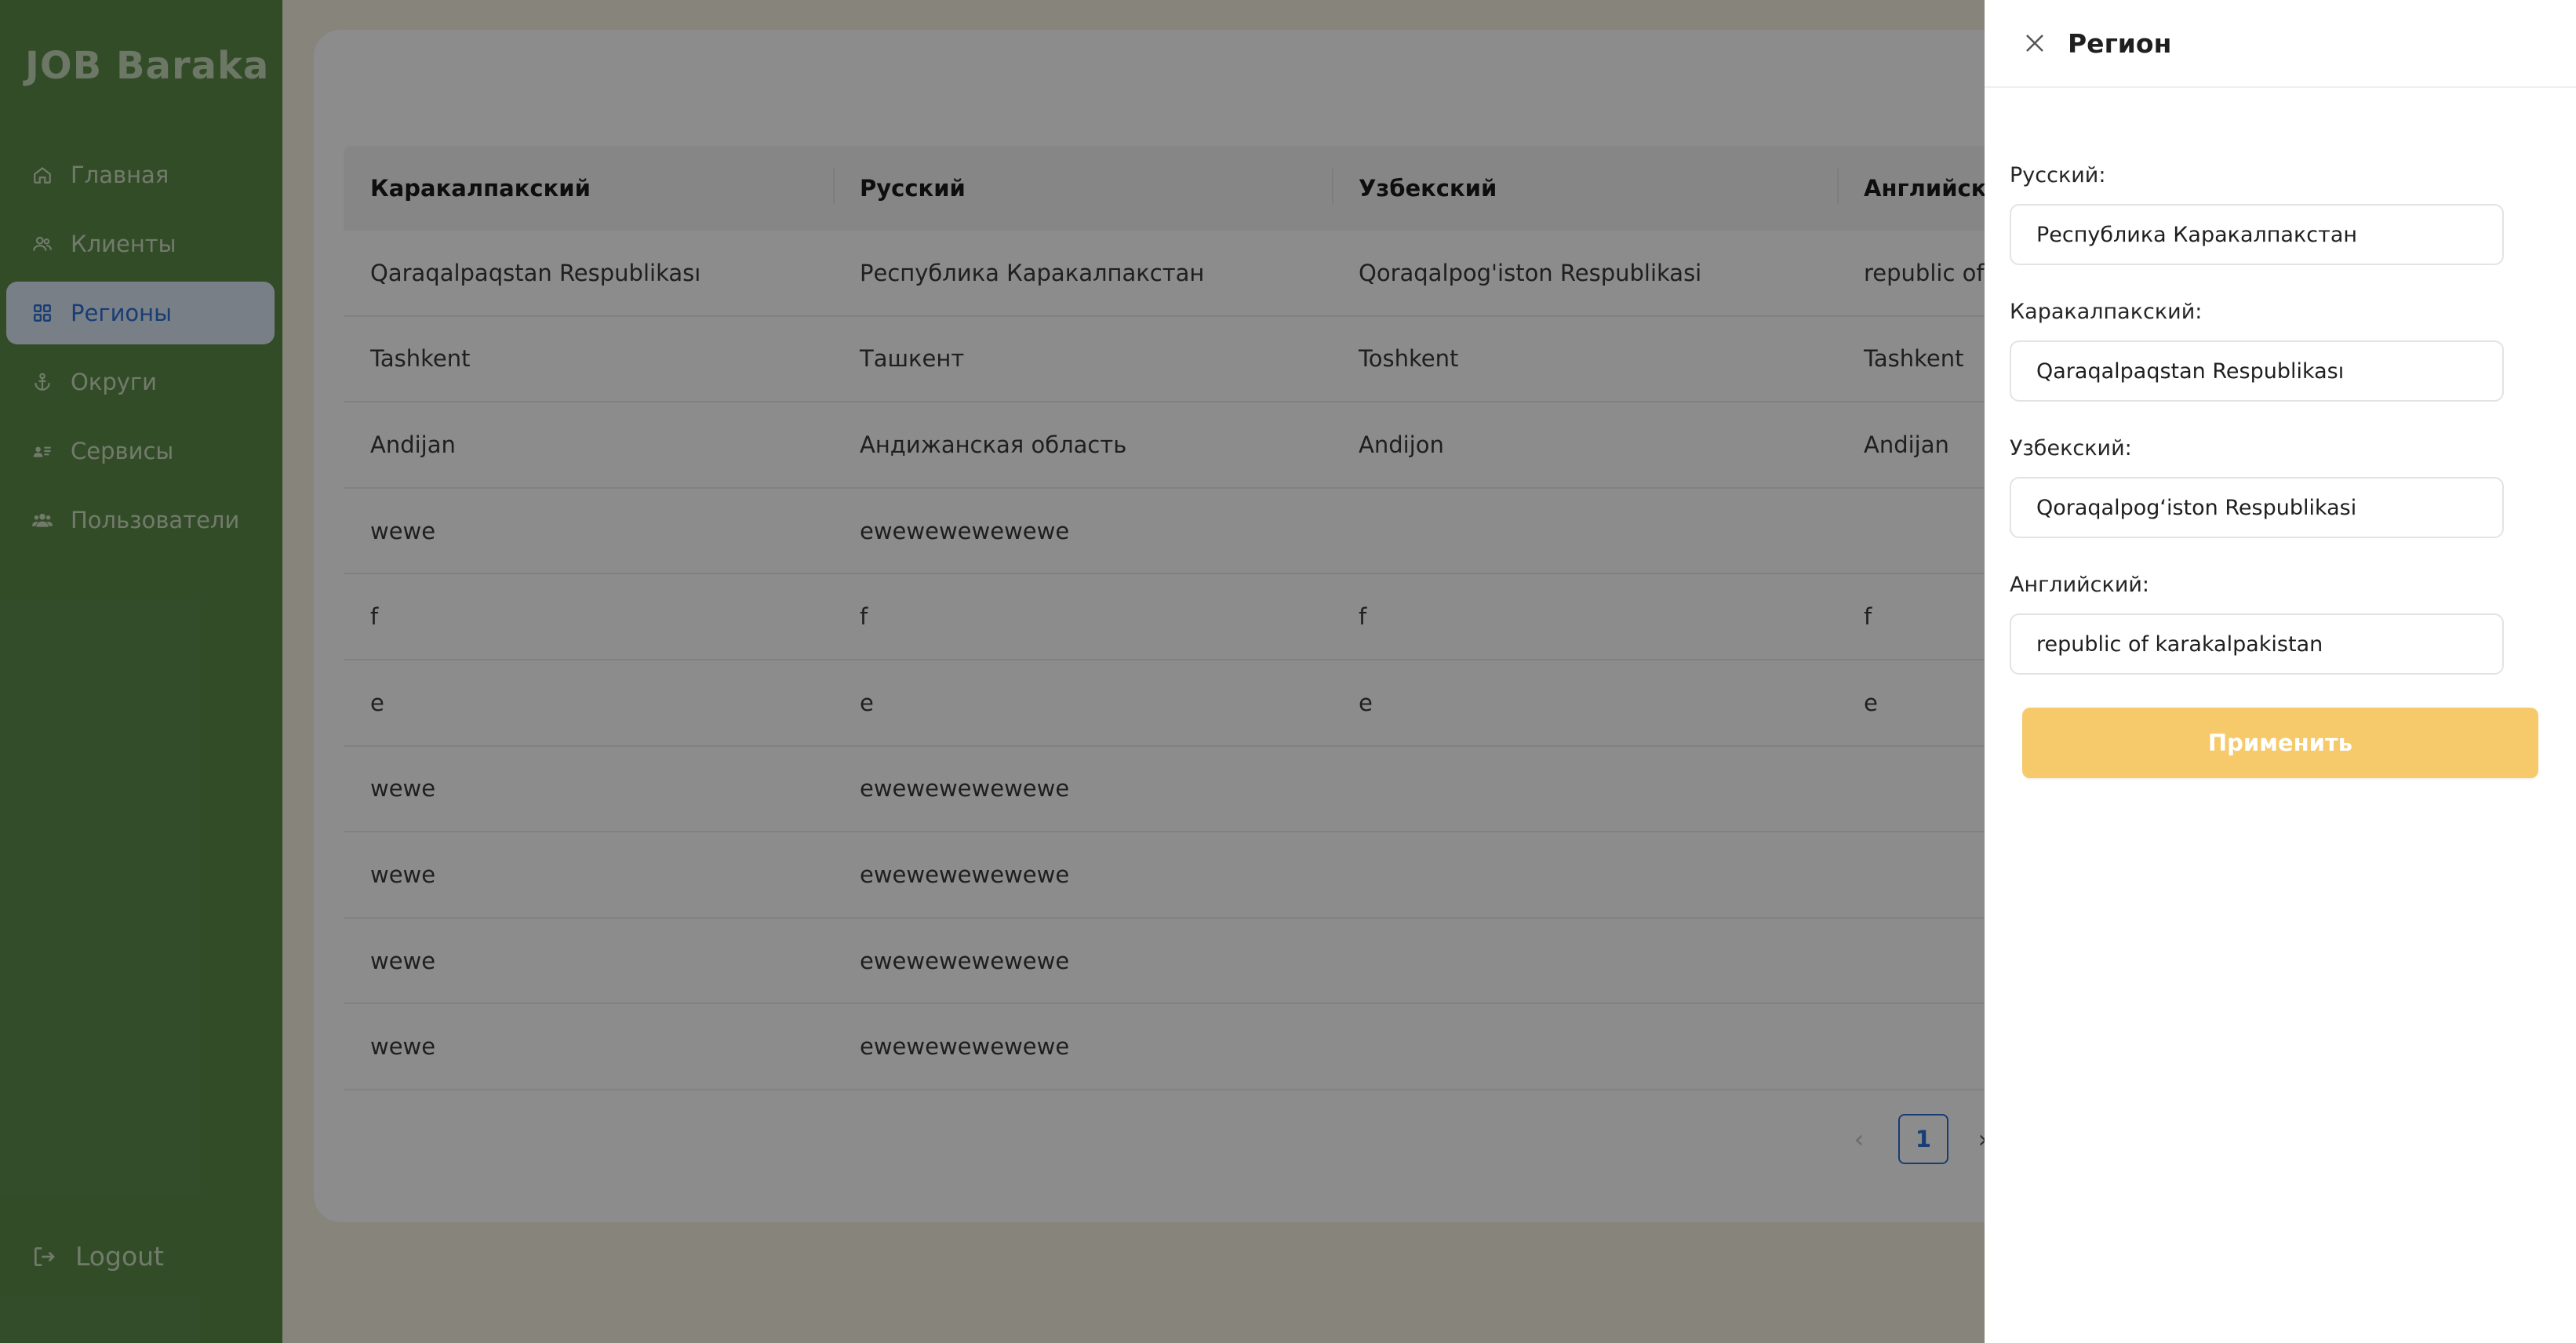 The image size is (2576, 1343). What do you see at coordinates (2071, 448) in the screenshot?
I see `field-label-uzbek: Узбекский:` at bounding box center [2071, 448].